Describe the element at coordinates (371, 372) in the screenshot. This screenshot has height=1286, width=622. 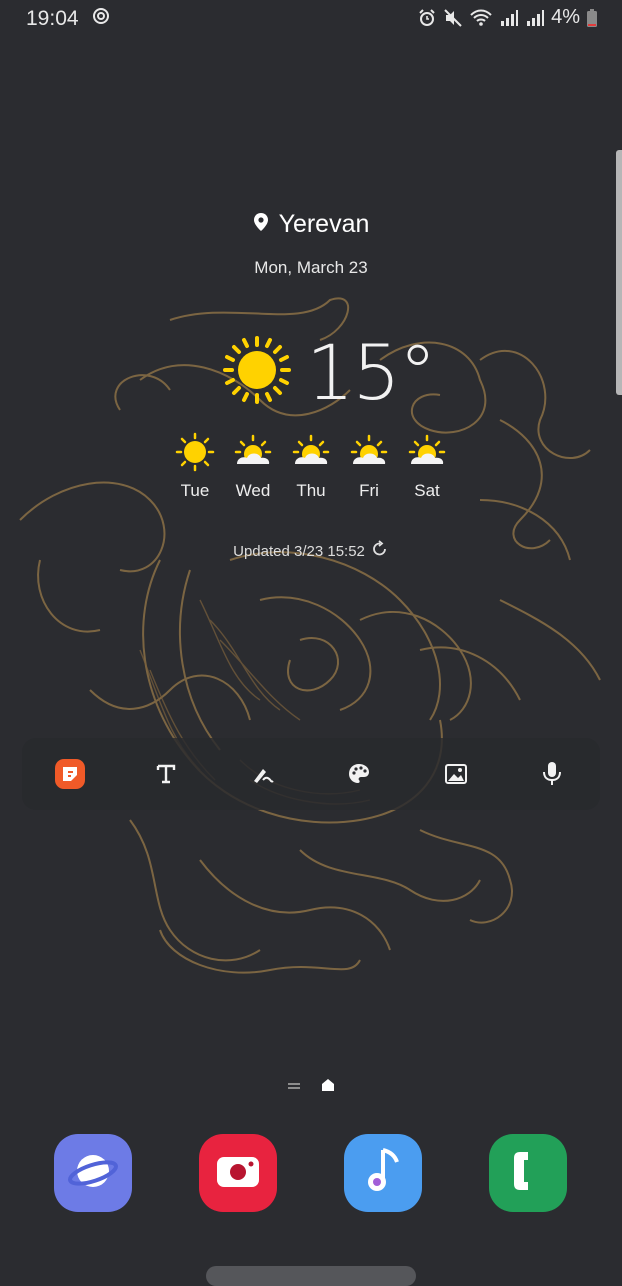
I see `temperature: 15°` at that location.